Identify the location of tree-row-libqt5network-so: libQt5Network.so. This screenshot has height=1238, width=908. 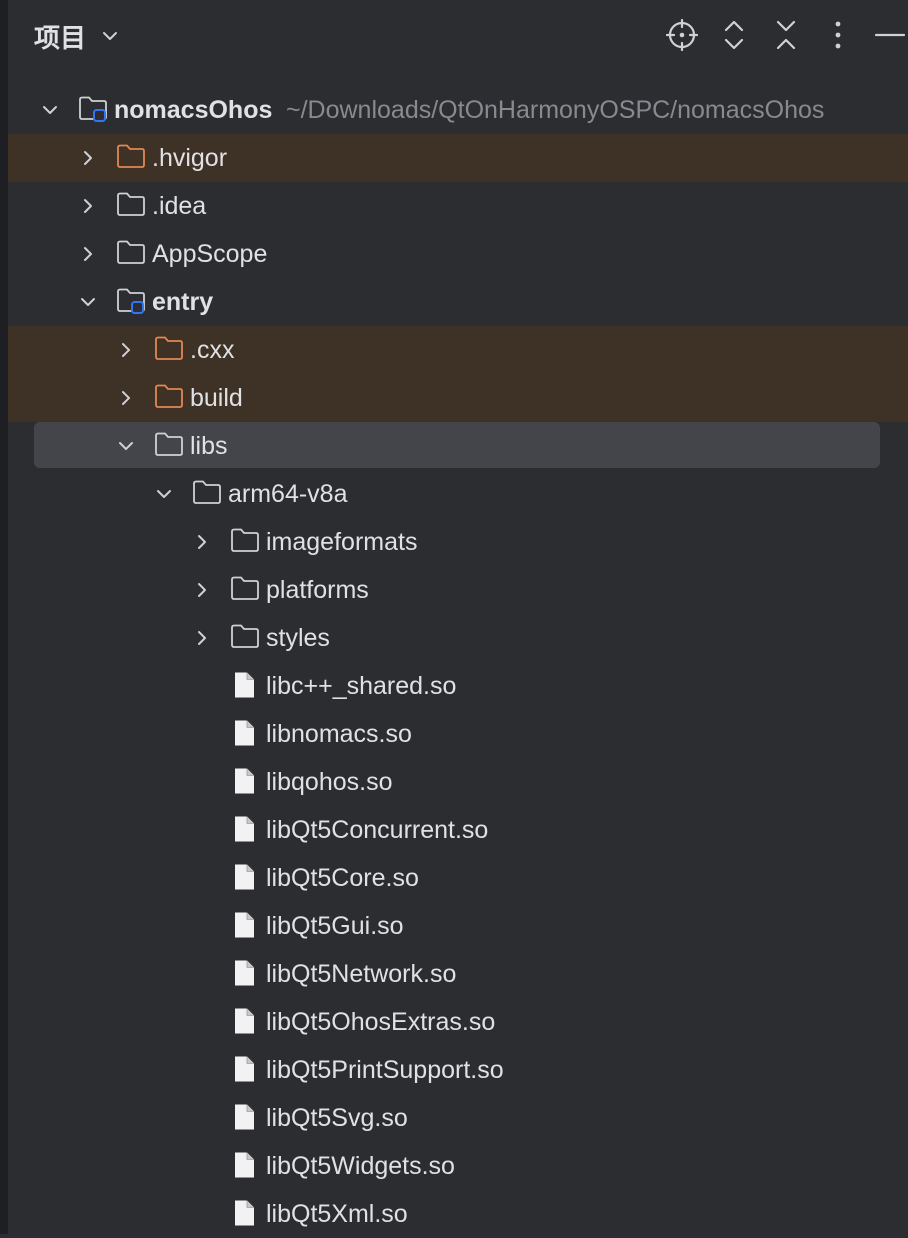
(458, 974).